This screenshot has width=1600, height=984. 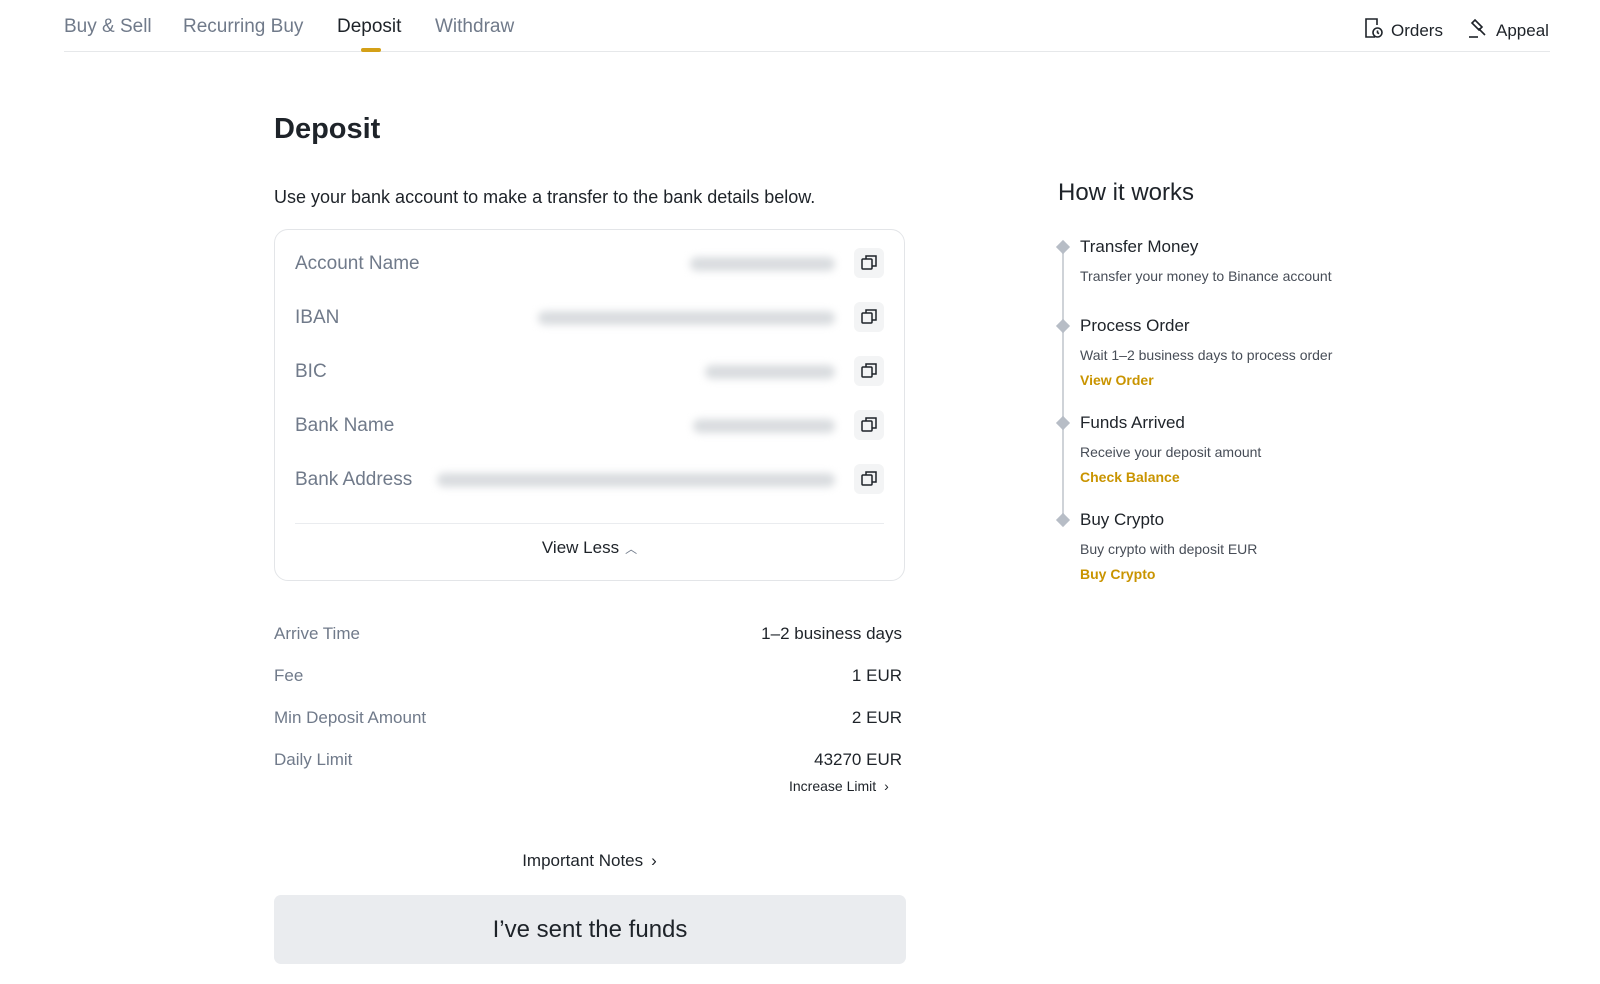 I want to click on info-value: 2 EUR, so click(x=876, y=717).